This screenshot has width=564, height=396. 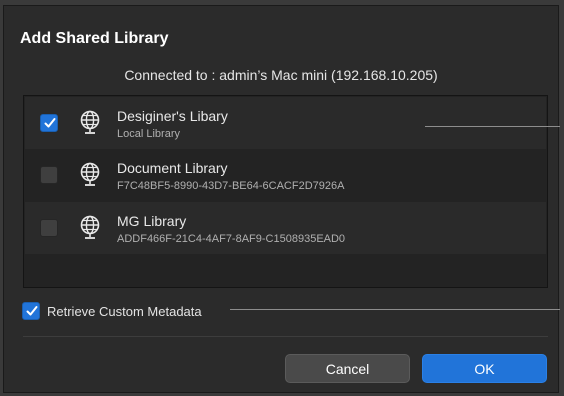 What do you see at coordinates (347, 368) in the screenshot?
I see `cancel-button: Cancel` at bounding box center [347, 368].